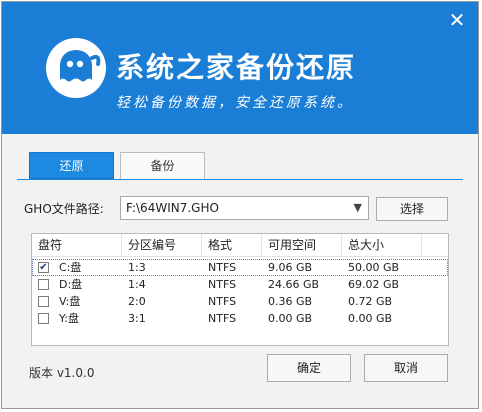  I want to click on browse-button: 选择, so click(412, 209).